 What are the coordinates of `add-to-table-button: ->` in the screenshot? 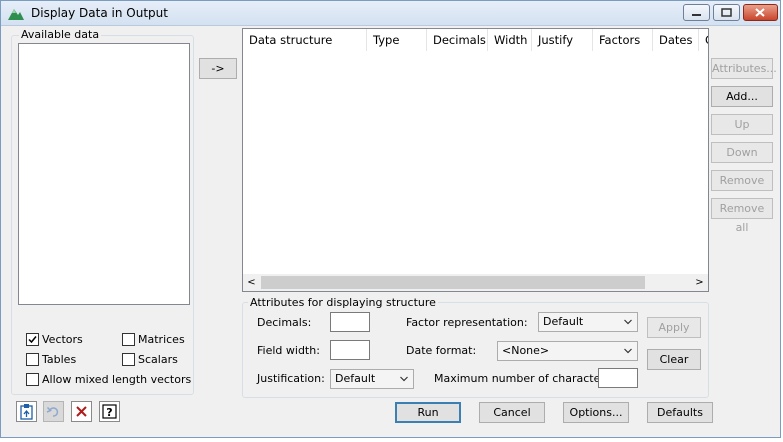 It's located at (218, 68).